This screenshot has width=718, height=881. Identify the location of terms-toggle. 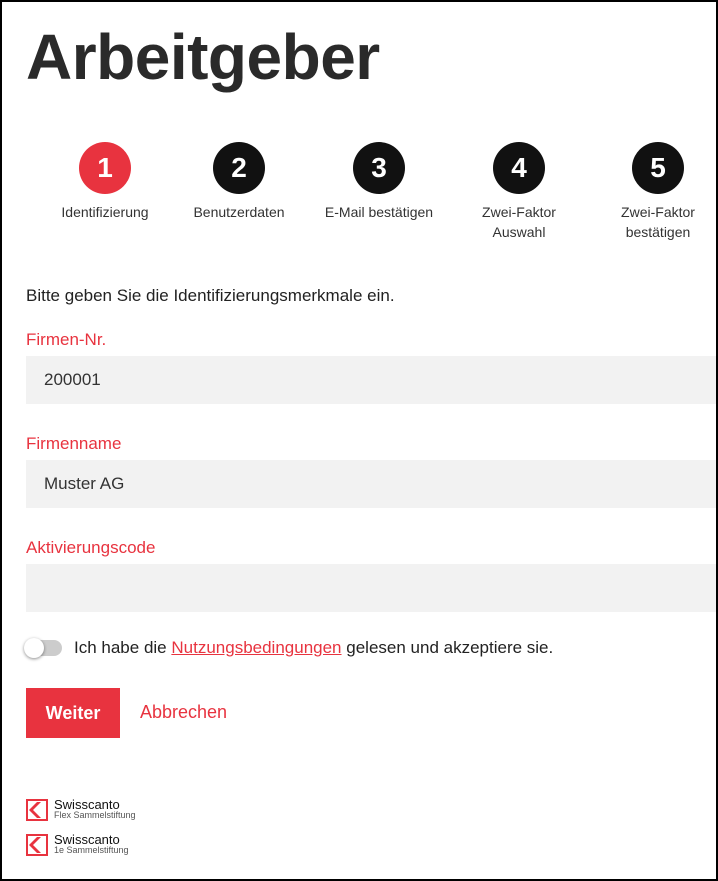
(43, 648).